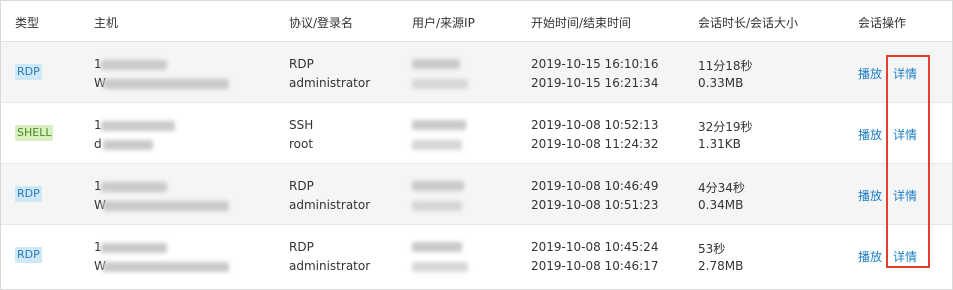 The image size is (953, 290). Describe the element at coordinates (725, 66) in the screenshot. I see `duration-text: 11分18秒` at that location.